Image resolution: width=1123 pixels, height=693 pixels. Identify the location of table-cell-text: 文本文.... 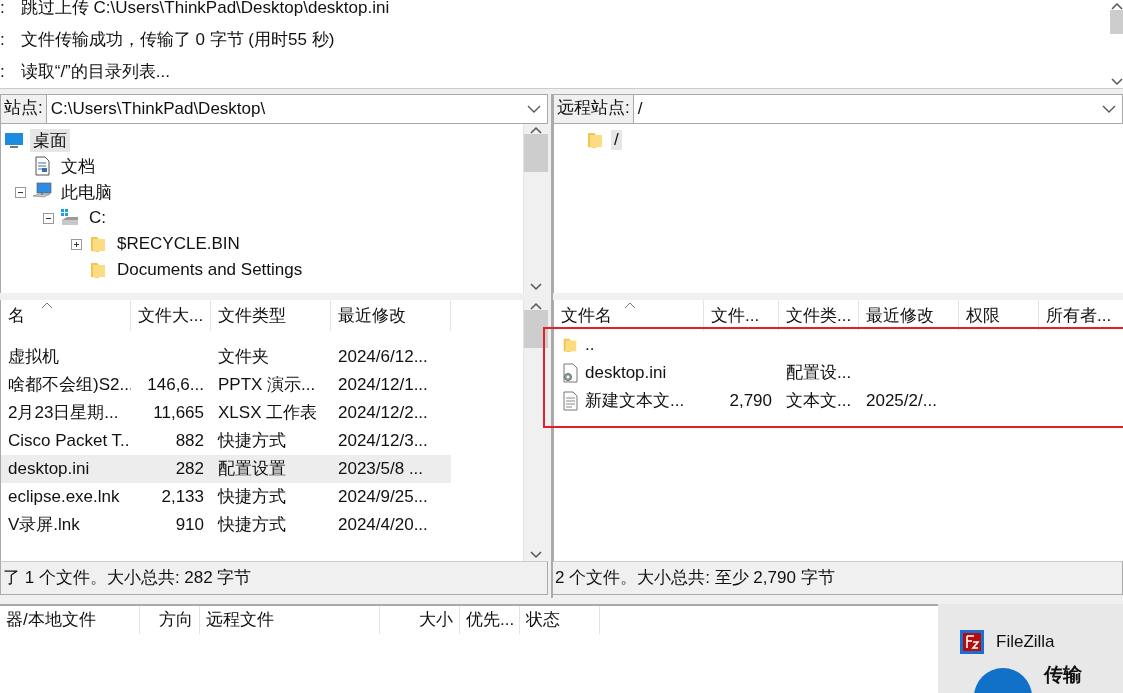
(819, 401).